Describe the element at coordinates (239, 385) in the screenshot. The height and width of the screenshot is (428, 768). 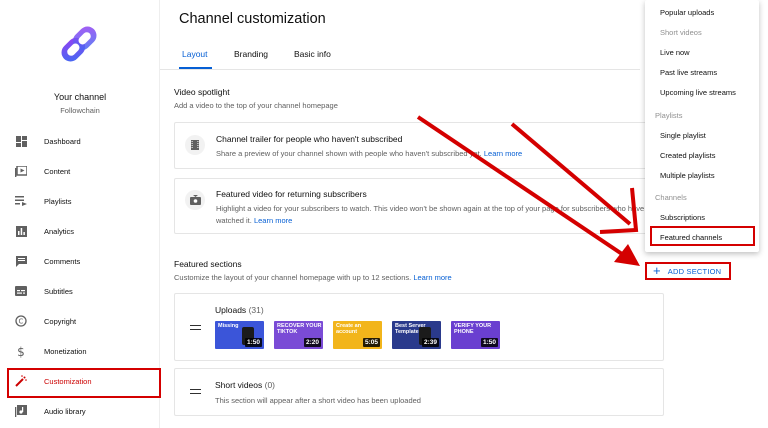
I see `short-videos-title-text: Short videos` at that location.